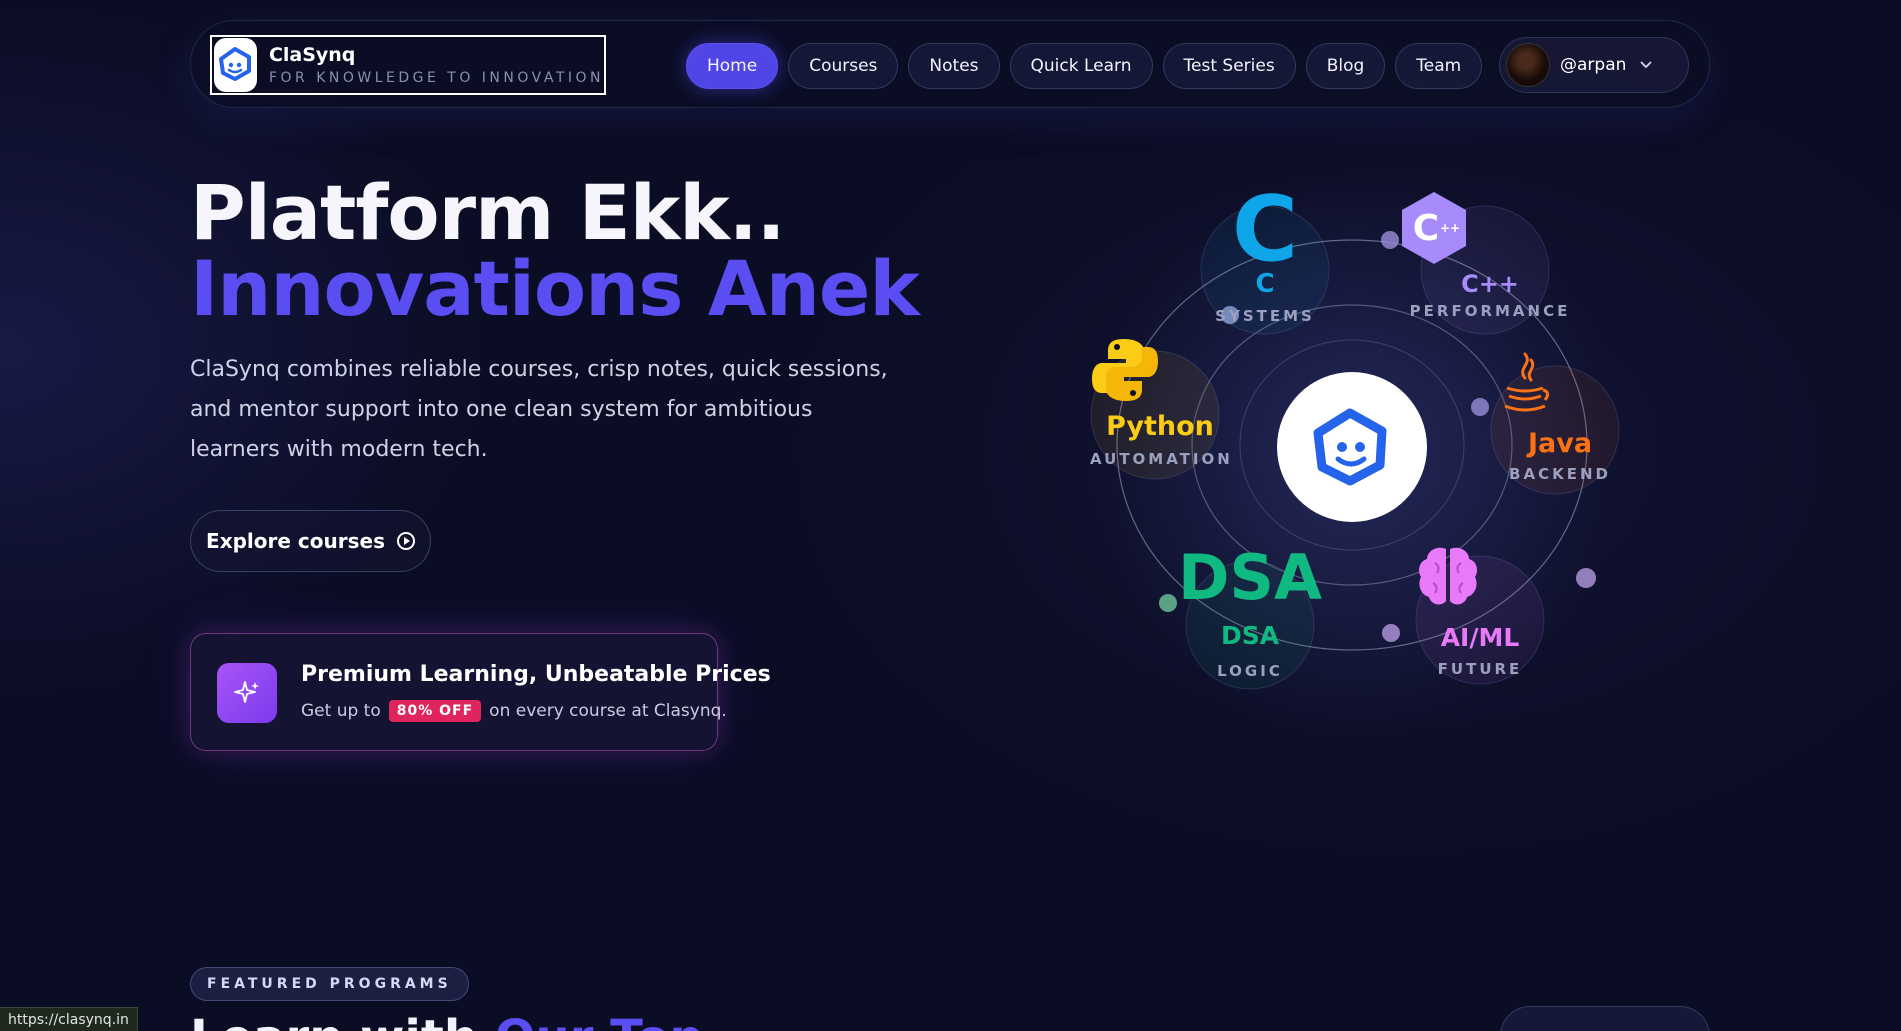  I want to click on featured-heading-accent: Our Top, so click(599, 1020).